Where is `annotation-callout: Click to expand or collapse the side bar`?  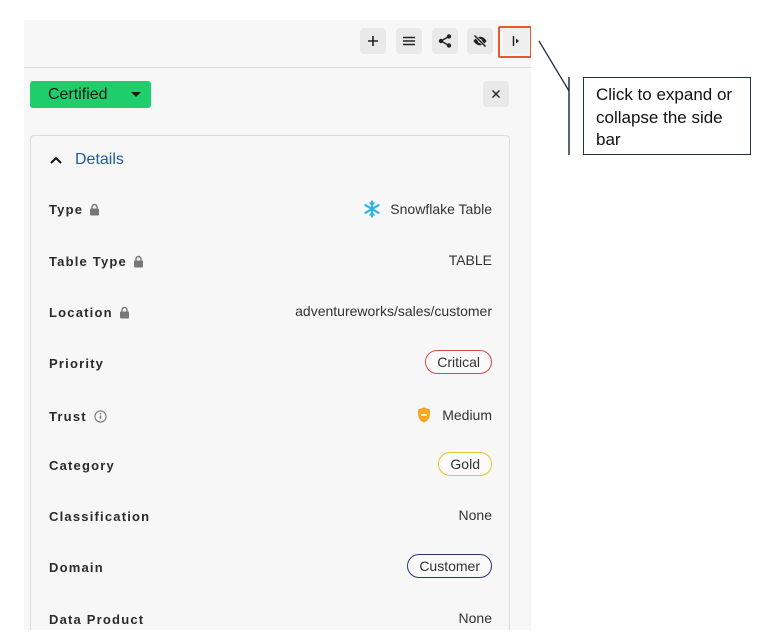 annotation-callout: Click to expand or collapse the side bar is located at coordinates (667, 116).